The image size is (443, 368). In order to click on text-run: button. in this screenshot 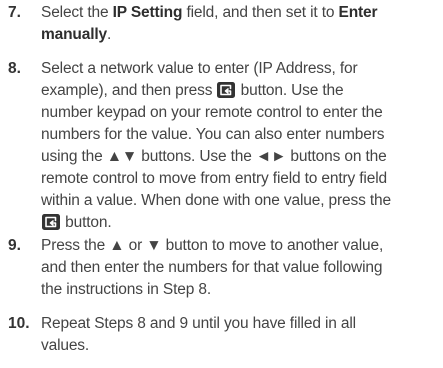, I will do `click(86, 222)`.